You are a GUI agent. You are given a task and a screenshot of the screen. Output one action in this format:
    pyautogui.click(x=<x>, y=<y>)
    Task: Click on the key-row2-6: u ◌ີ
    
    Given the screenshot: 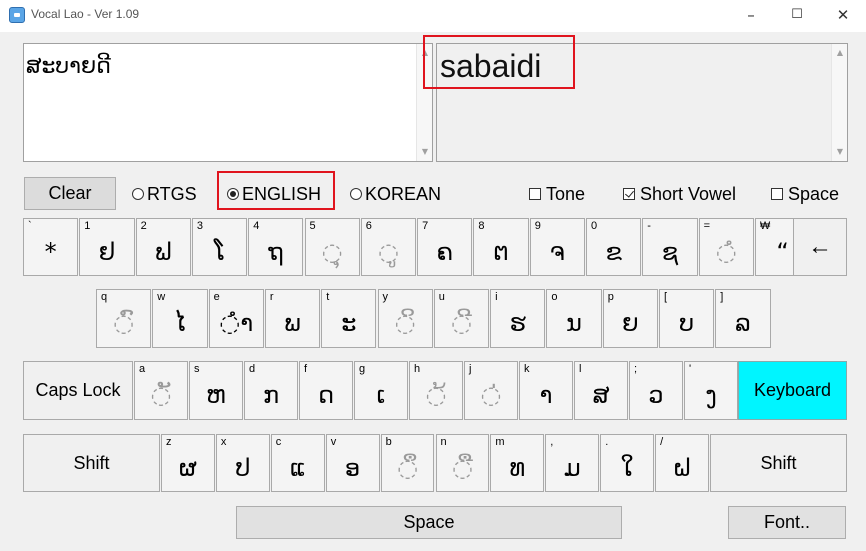 What is the action you would take?
    pyautogui.click(x=461, y=318)
    